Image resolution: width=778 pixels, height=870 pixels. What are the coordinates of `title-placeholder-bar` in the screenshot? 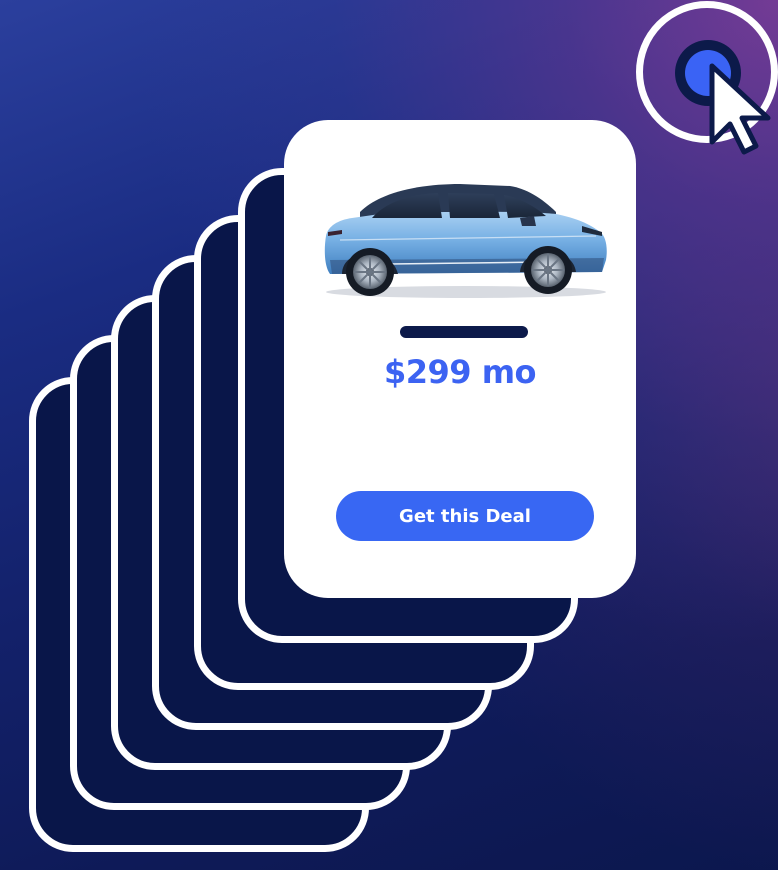 It's located at (464, 332).